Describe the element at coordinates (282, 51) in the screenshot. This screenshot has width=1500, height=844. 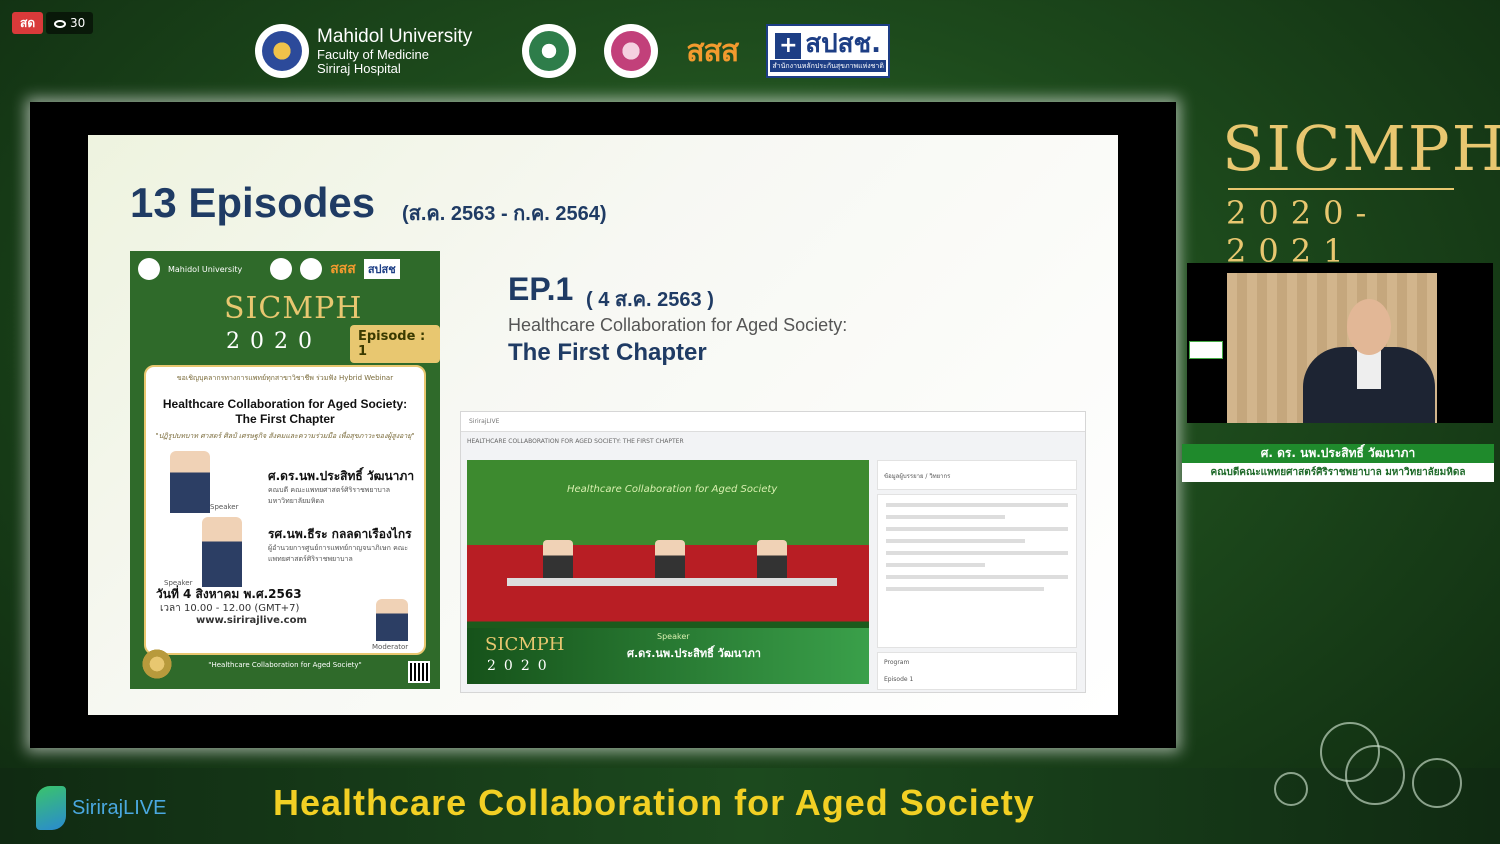
I see `mahidol-seal-icon` at that location.